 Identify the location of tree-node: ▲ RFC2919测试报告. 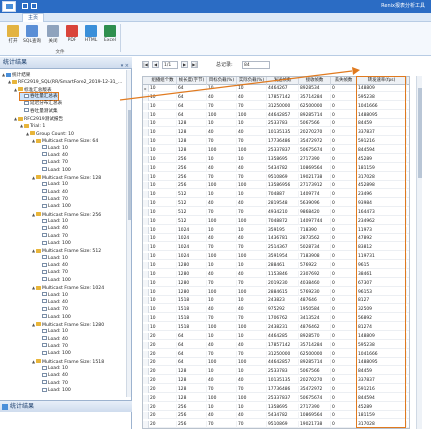
(38, 118).